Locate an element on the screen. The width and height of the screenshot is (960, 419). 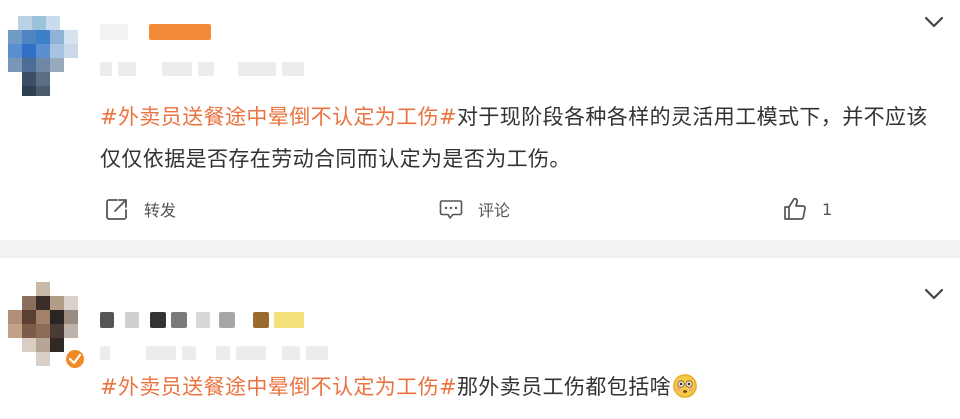
like-count: 1 is located at coordinates (827, 209).